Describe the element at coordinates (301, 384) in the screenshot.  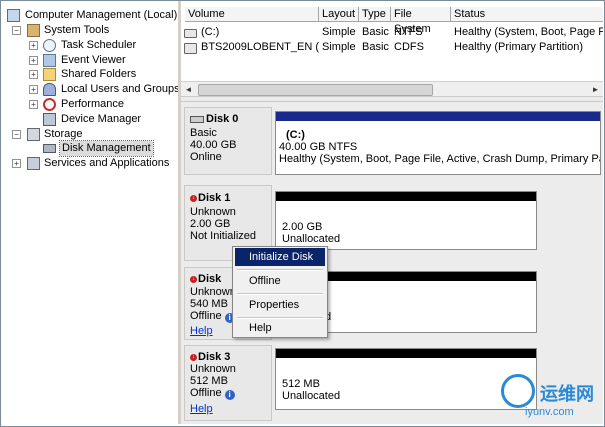
I see `partition-size: 512 MB` at that location.